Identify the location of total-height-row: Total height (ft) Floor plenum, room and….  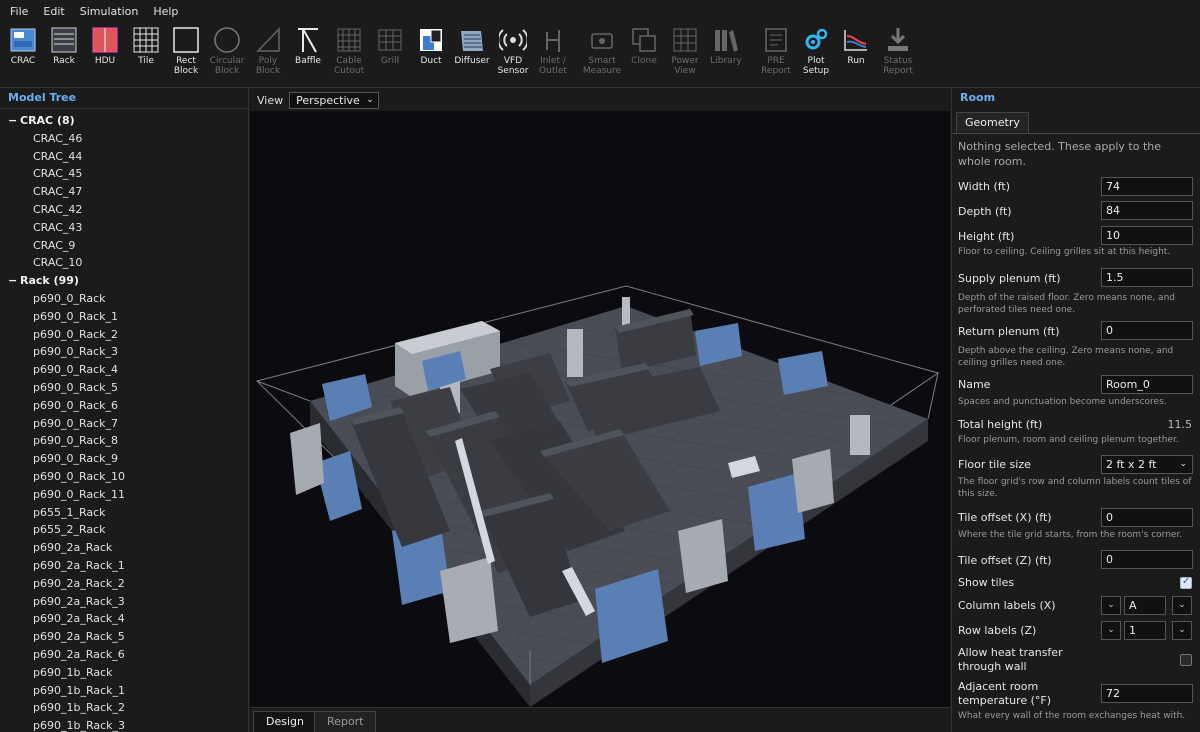
(1076, 432).